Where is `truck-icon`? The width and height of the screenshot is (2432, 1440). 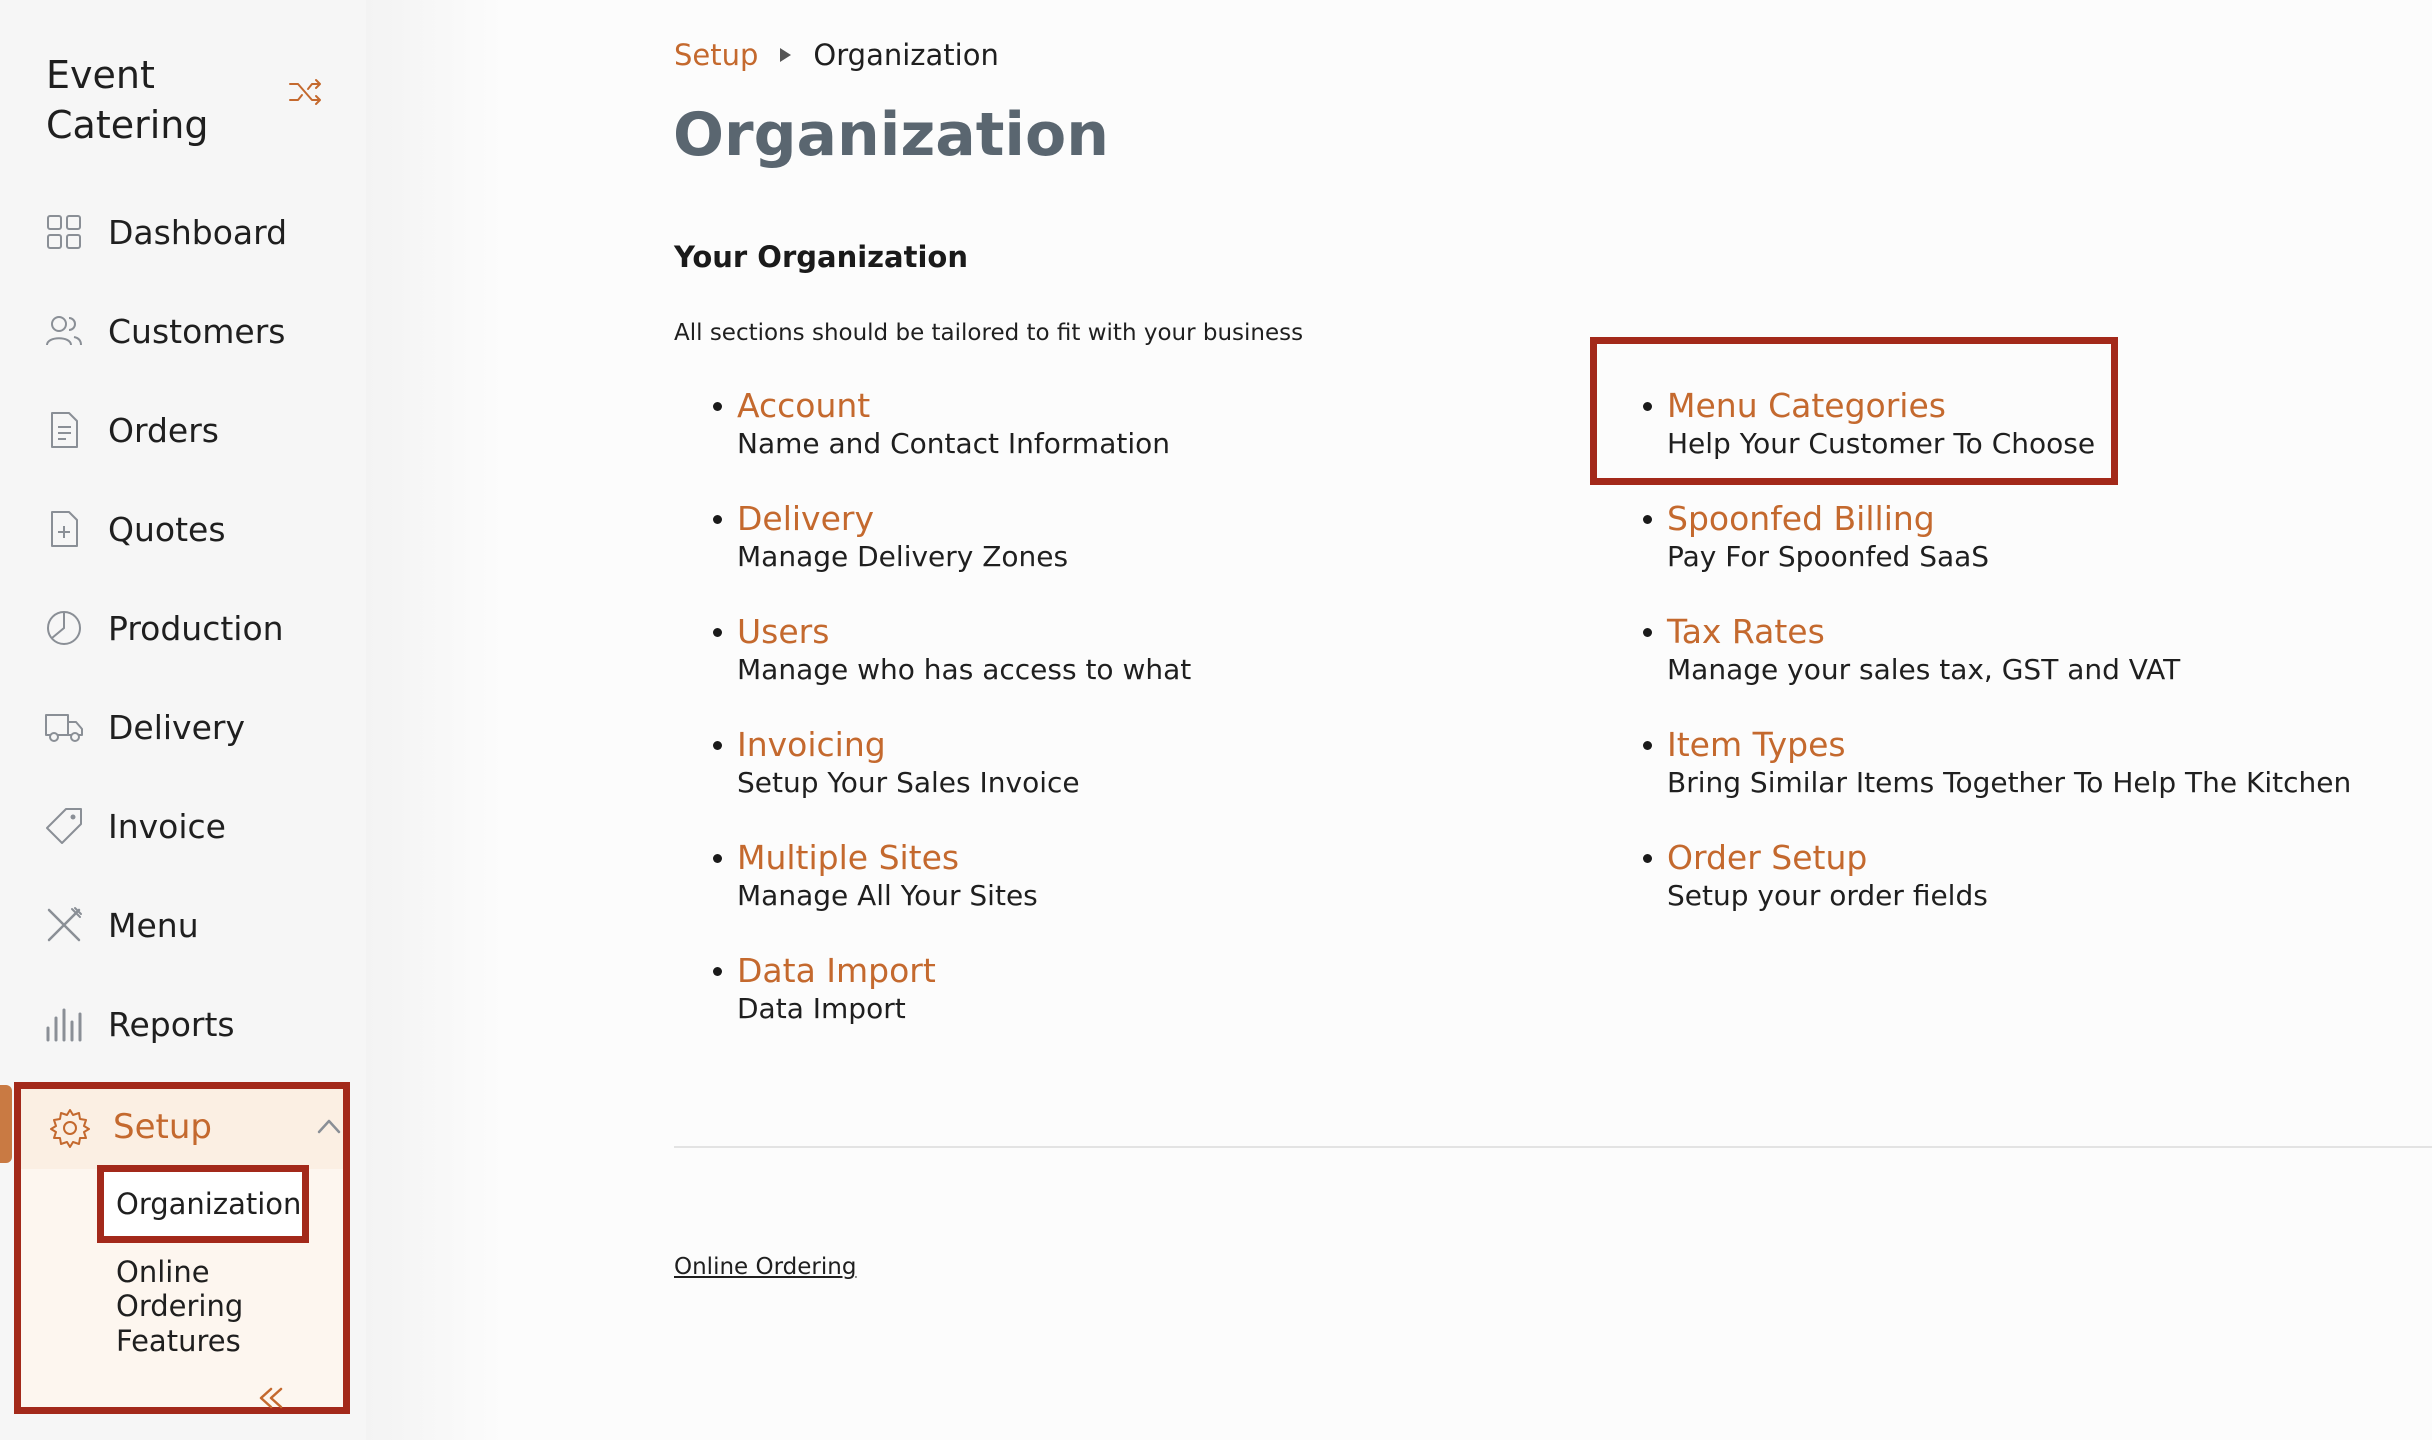
truck-icon is located at coordinates (64, 728).